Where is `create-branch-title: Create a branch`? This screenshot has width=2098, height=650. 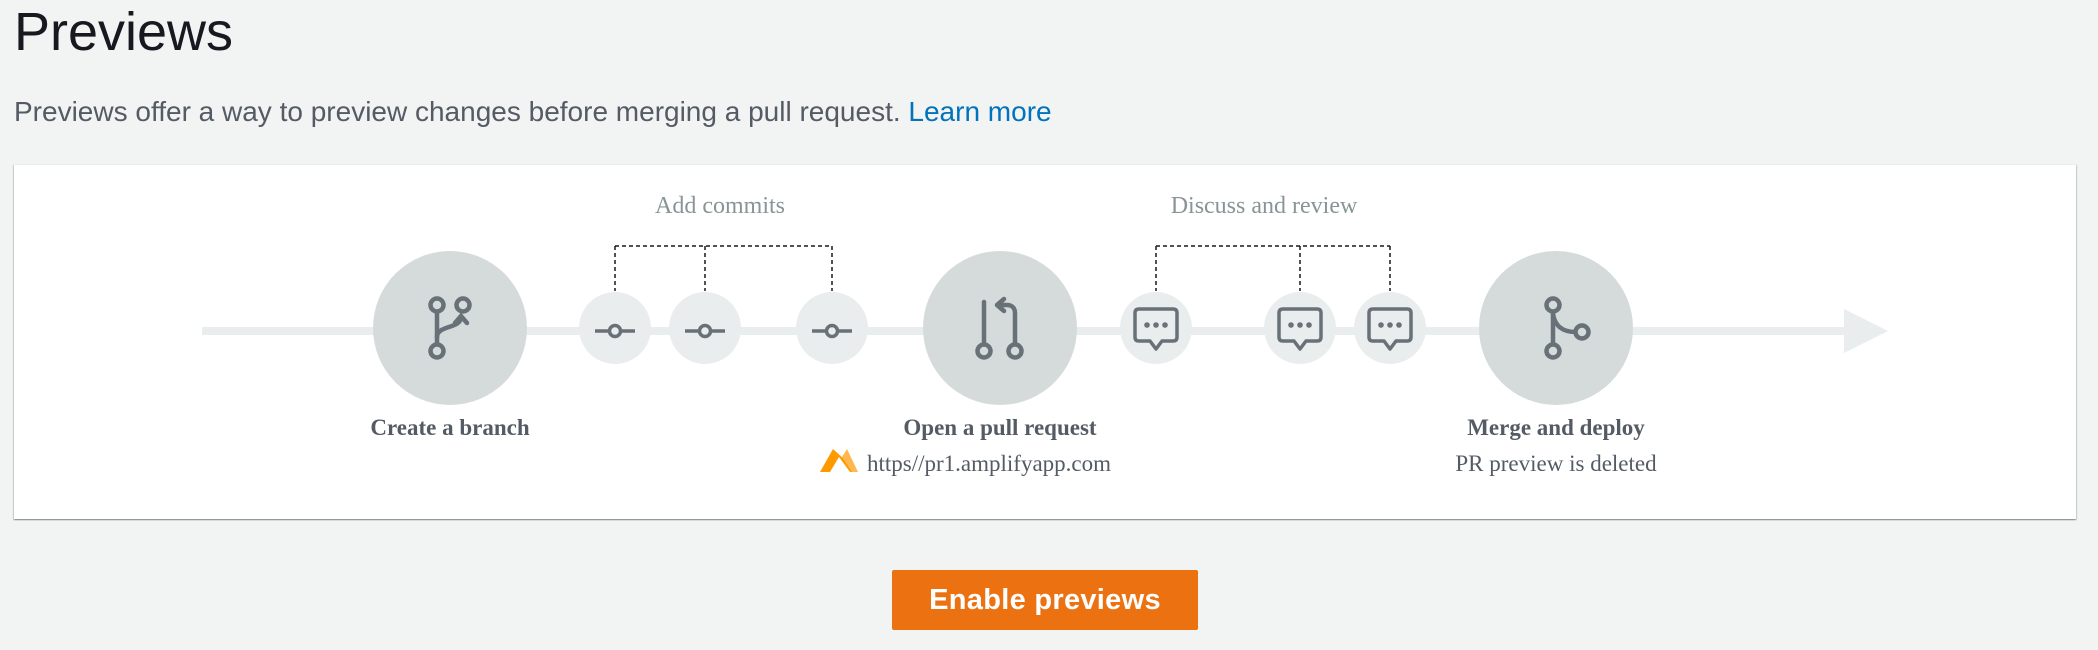
create-branch-title: Create a branch is located at coordinates (449, 427).